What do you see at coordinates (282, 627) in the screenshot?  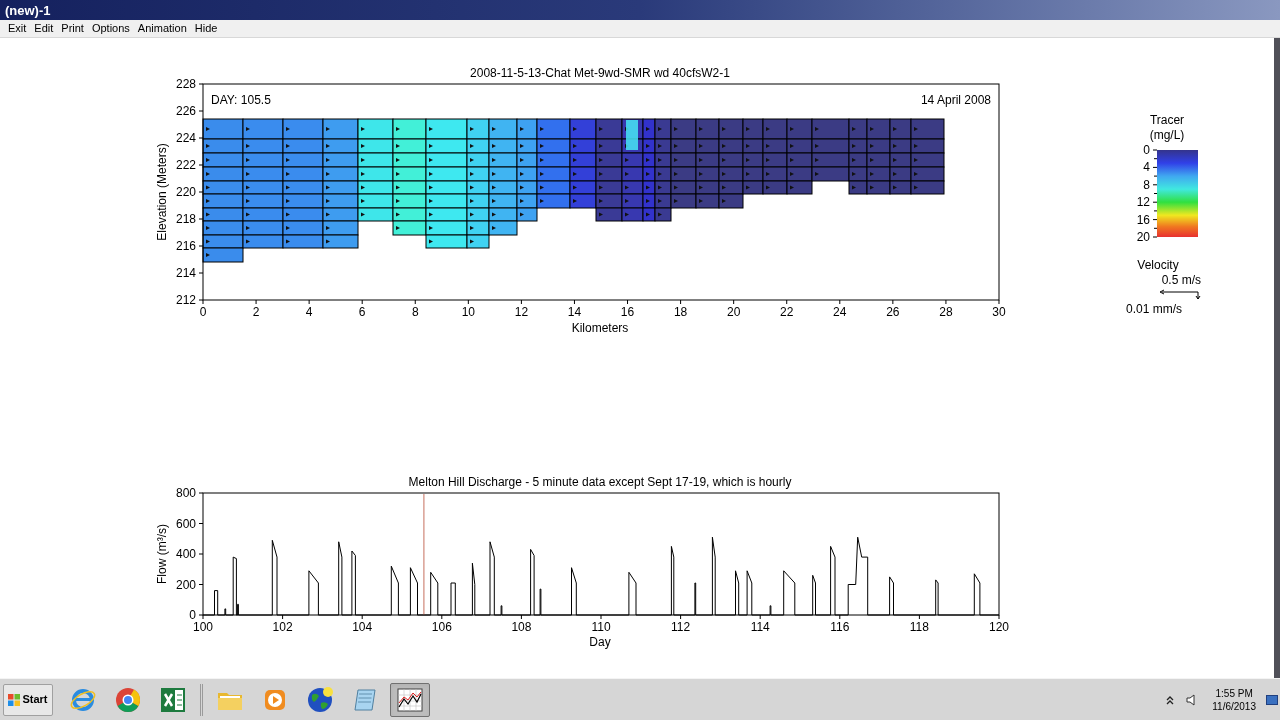 I see `axis-tick-label: 102` at bounding box center [282, 627].